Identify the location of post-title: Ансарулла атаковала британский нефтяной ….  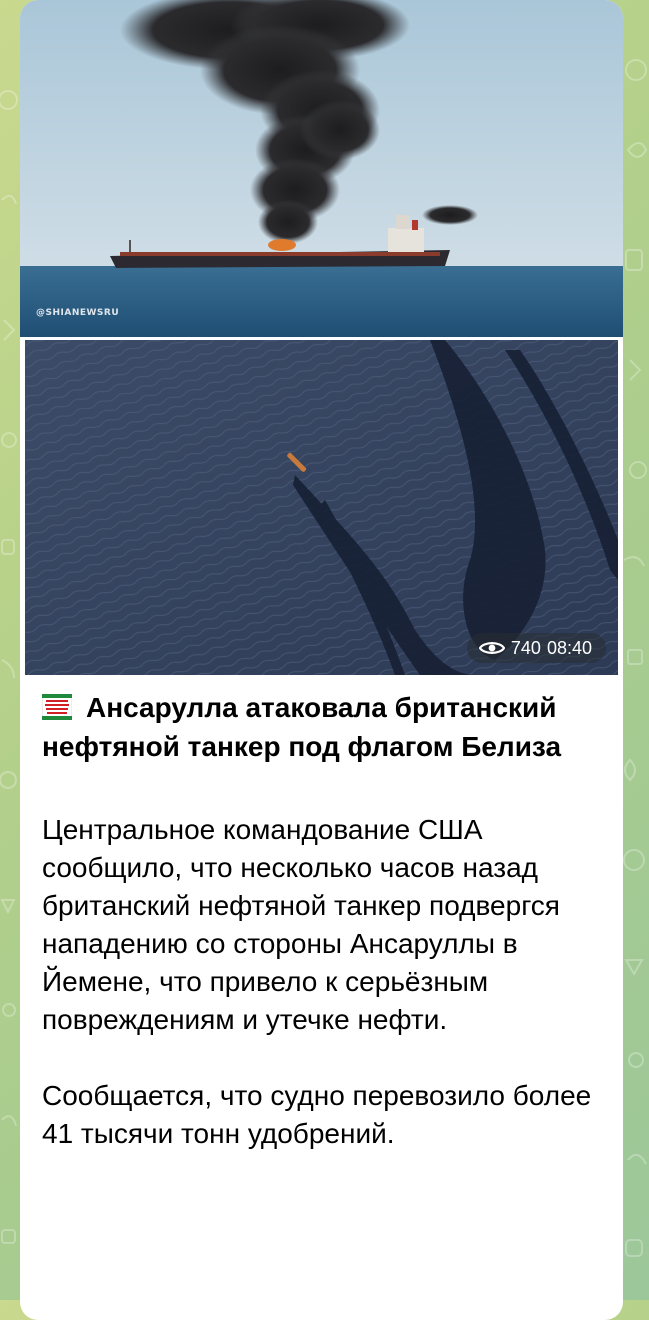
(302, 727).